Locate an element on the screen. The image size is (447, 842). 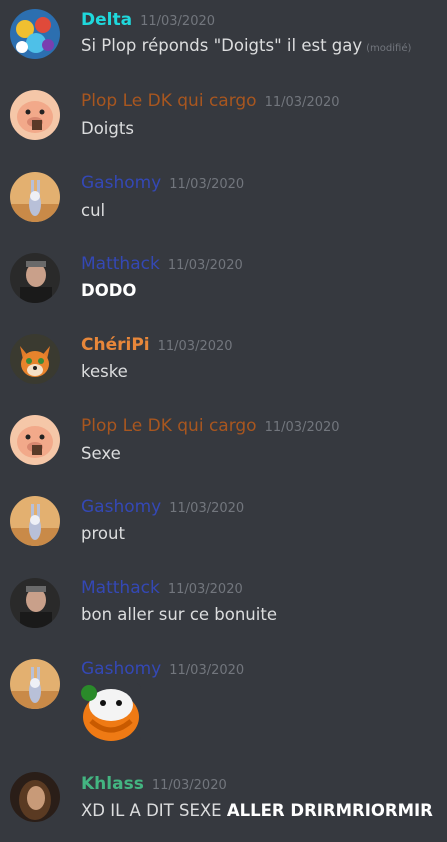
author-name: Khlass is located at coordinates (112, 784).